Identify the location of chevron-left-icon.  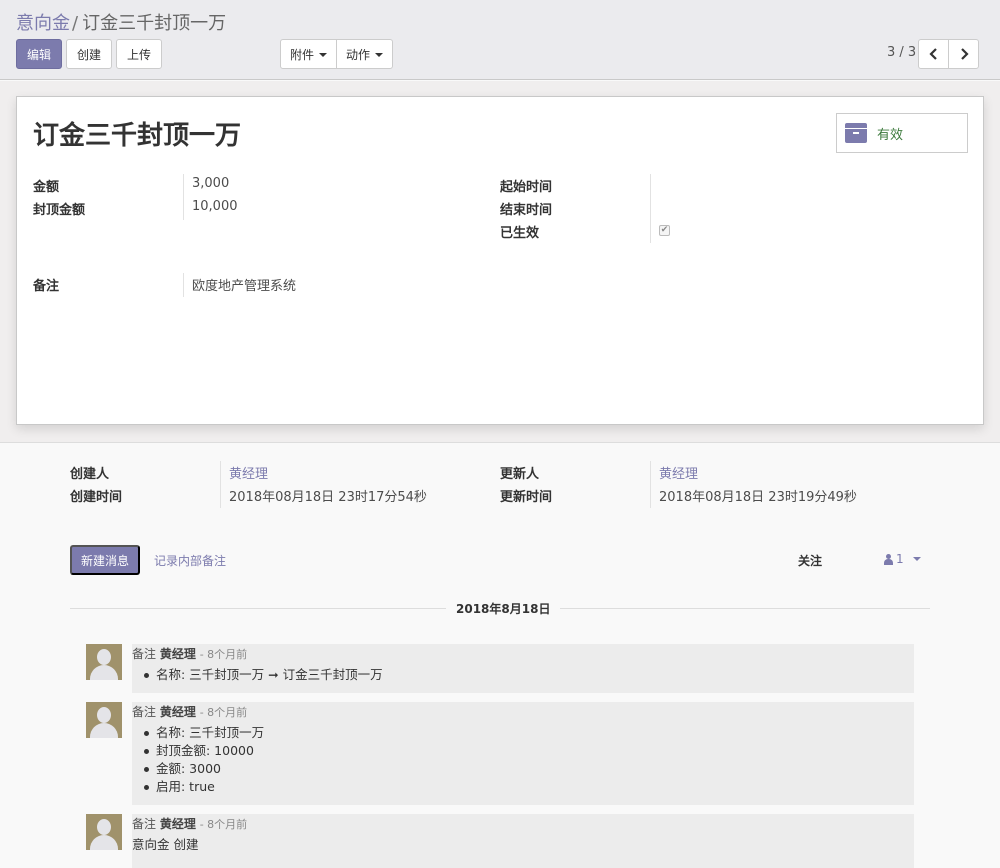
(932, 54).